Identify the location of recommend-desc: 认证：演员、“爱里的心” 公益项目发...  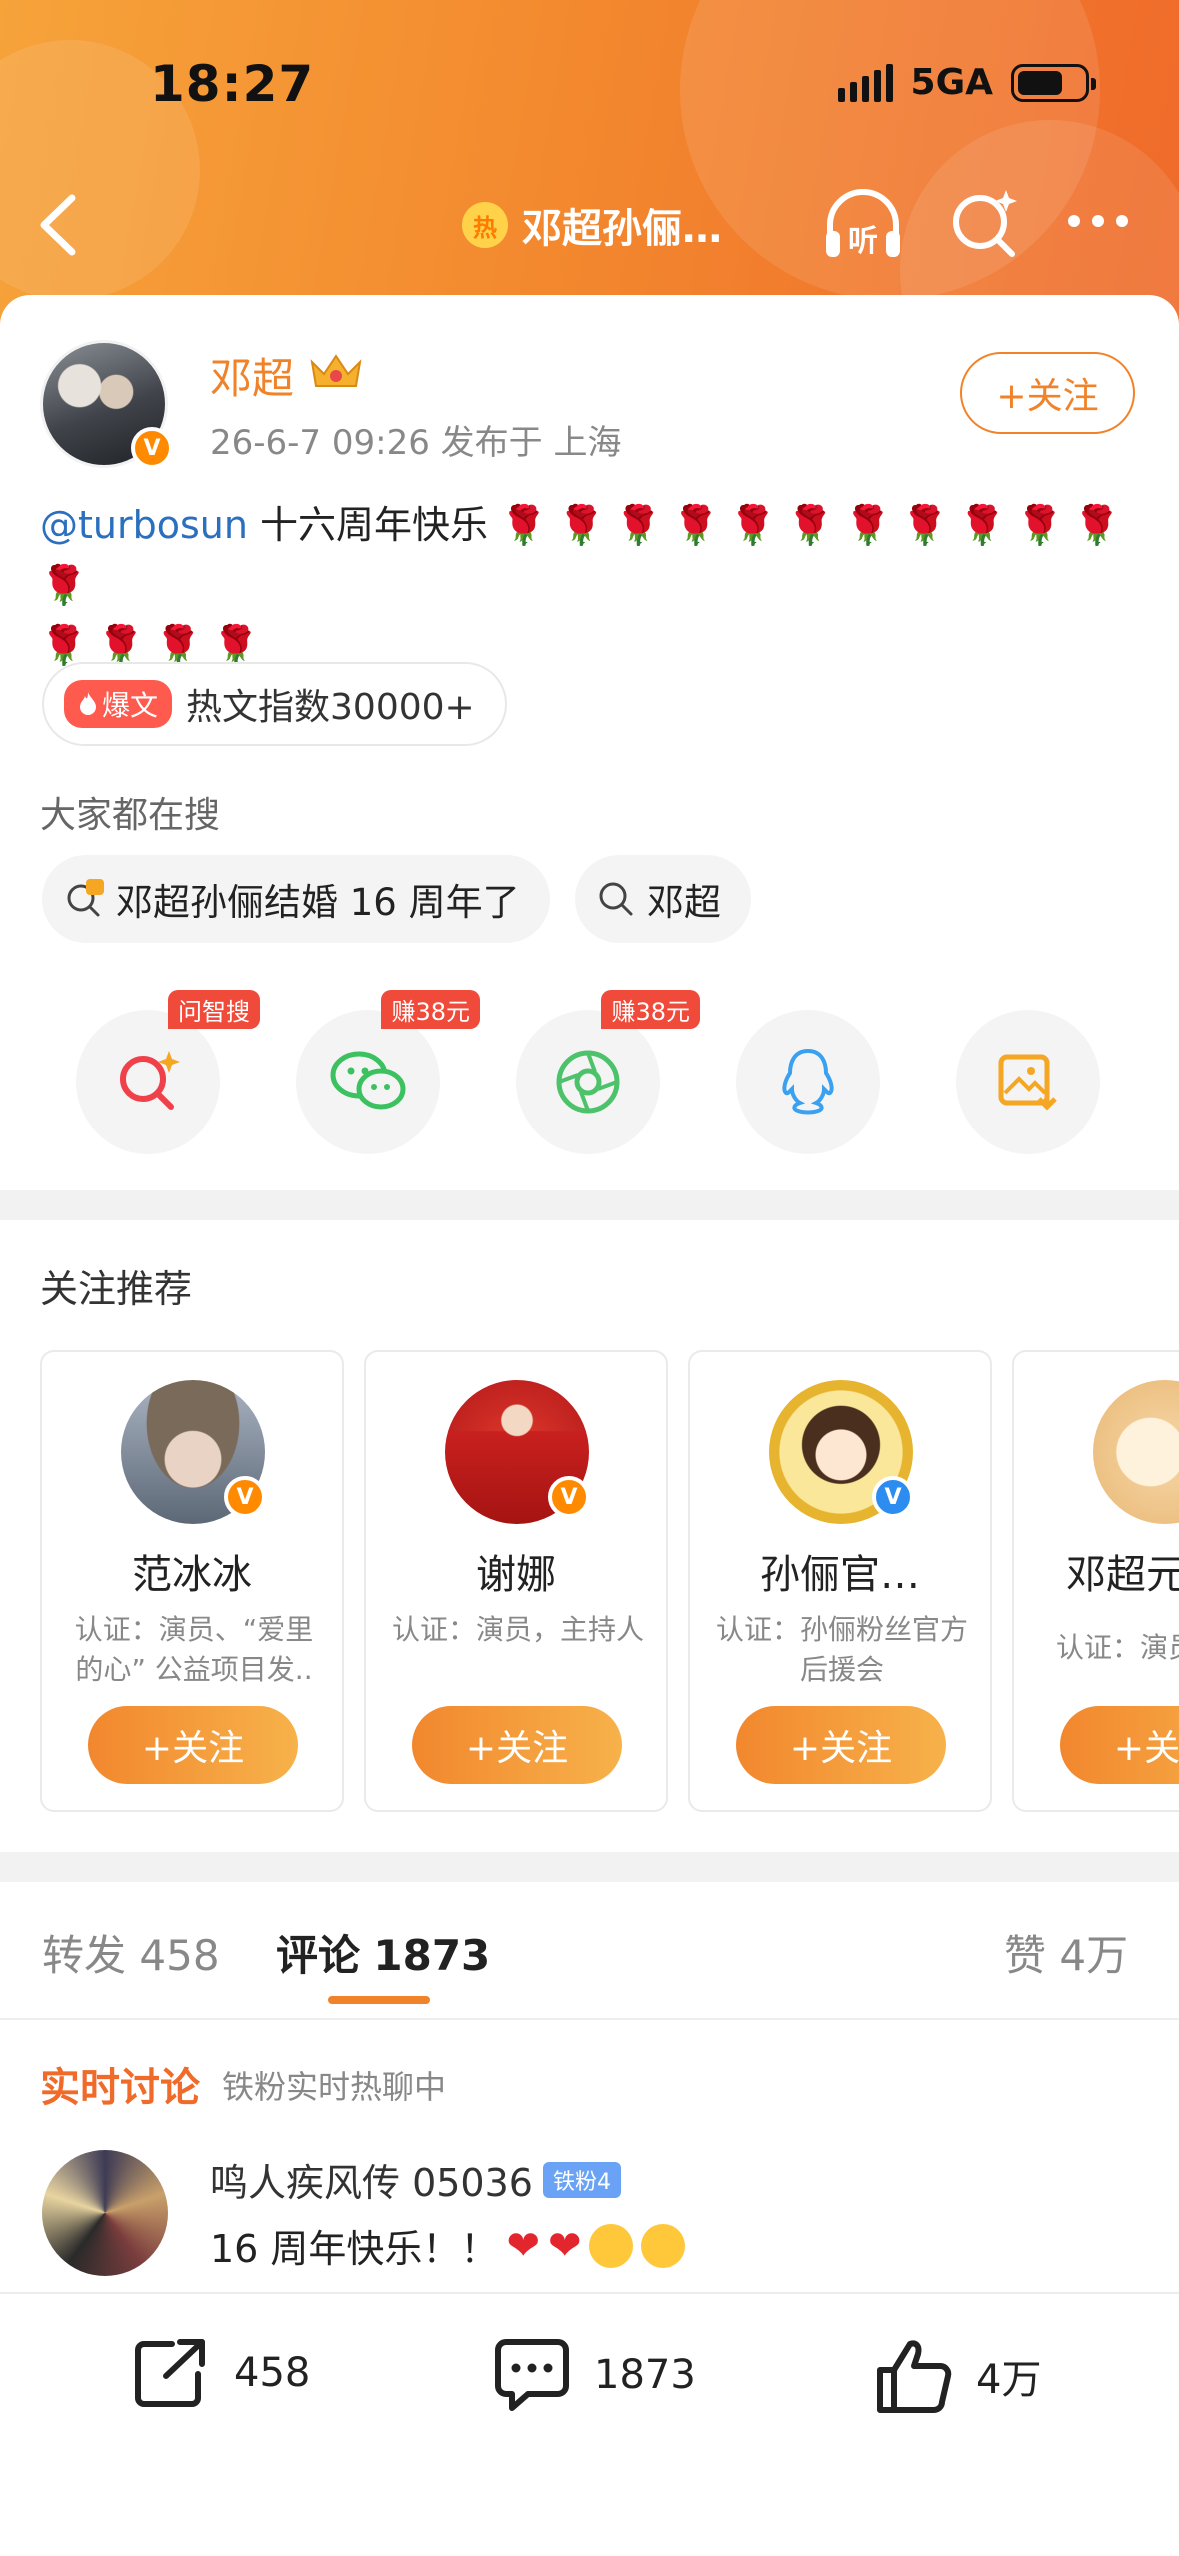
(194, 1649).